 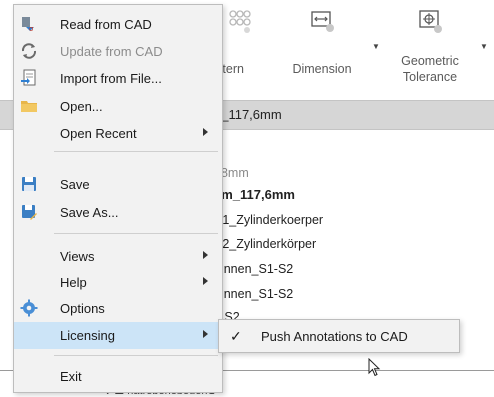 I want to click on menu-item-open-recent: Open Recent, so click(x=118, y=133).